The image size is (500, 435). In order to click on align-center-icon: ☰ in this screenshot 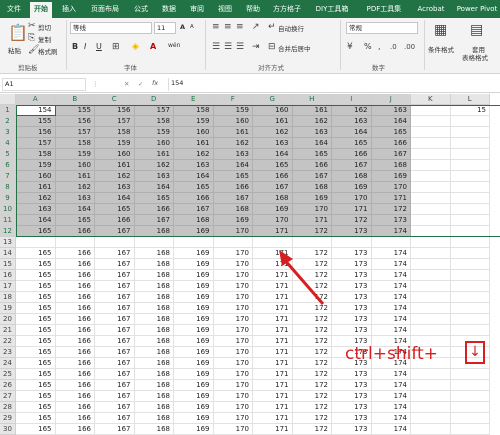, I will do `click(228, 47)`.